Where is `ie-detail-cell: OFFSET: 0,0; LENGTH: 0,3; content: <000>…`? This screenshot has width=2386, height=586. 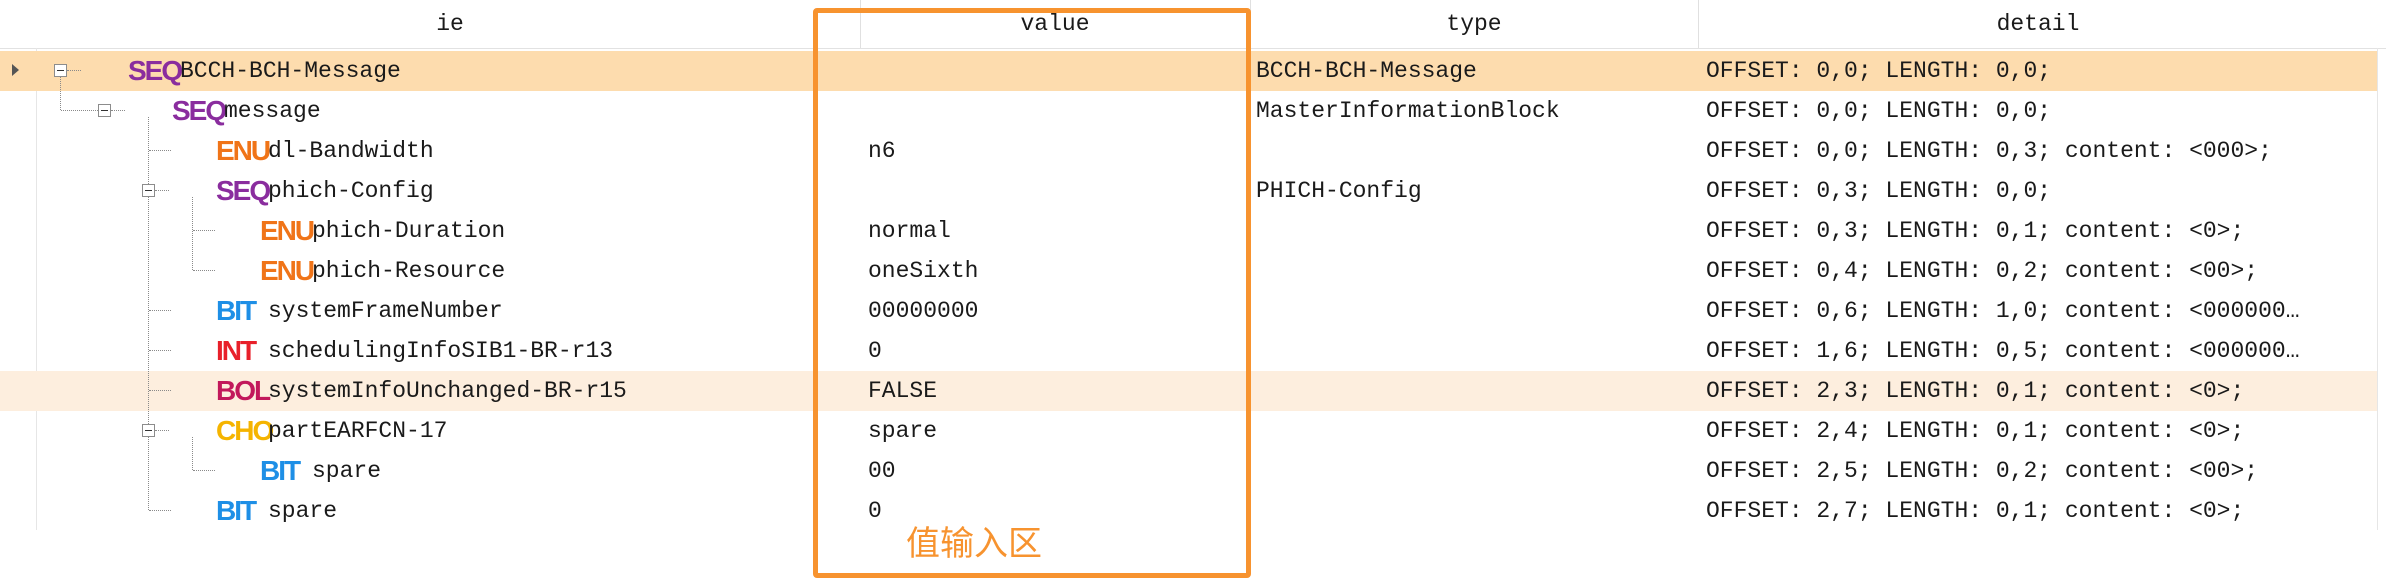 ie-detail-cell: OFFSET: 0,0; LENGTH: 0,3; content: <000>… is located at coordinates (1989, 151).